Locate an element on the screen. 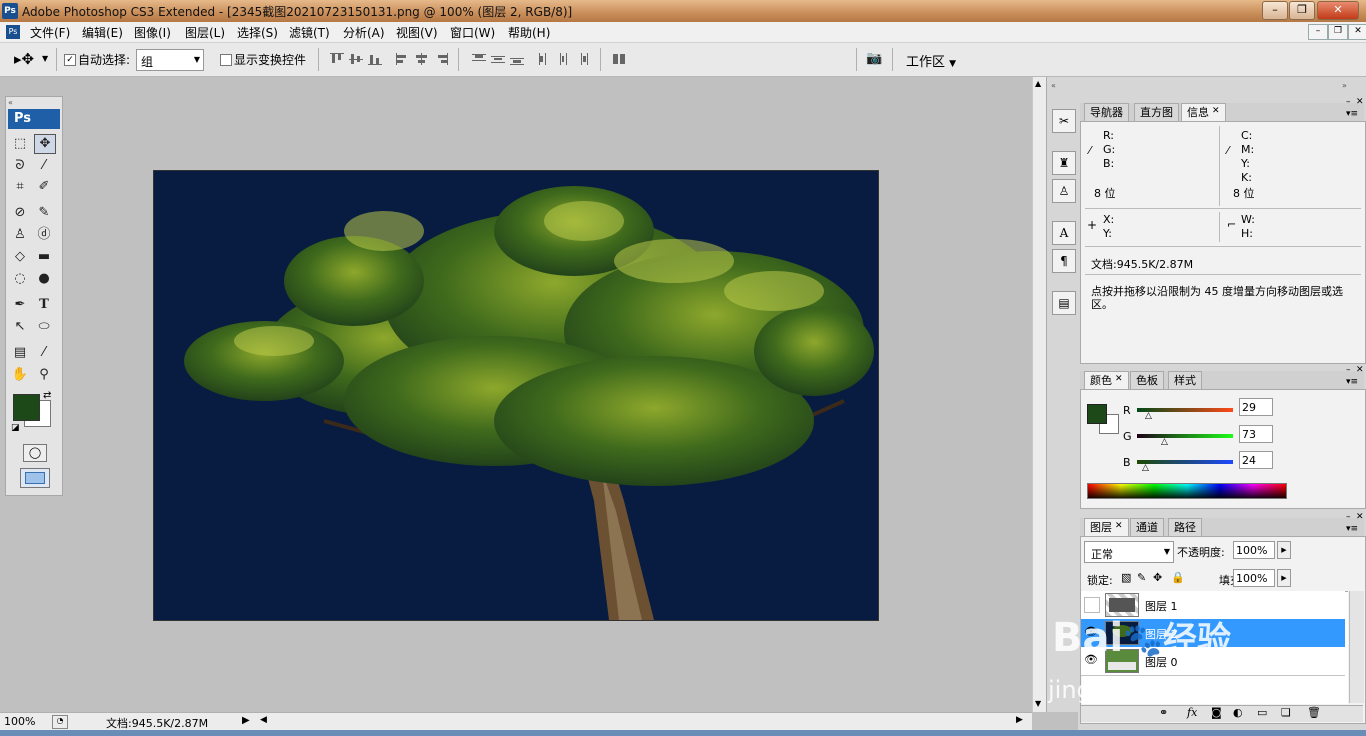  blend-mode-dropdown: 正常 ▼ is located at coordinates (1129, 552).